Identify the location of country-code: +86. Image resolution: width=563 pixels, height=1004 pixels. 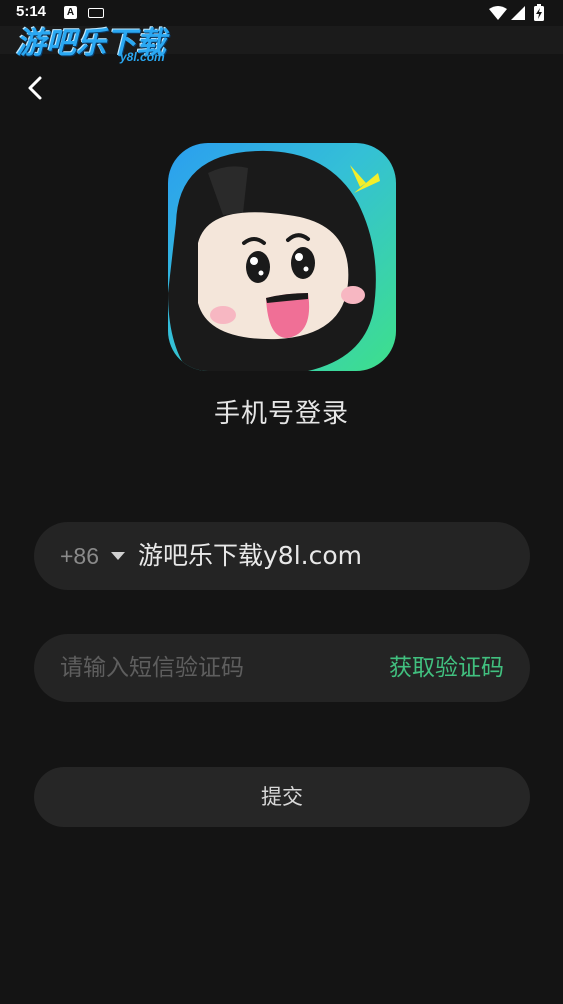
(79, 556).